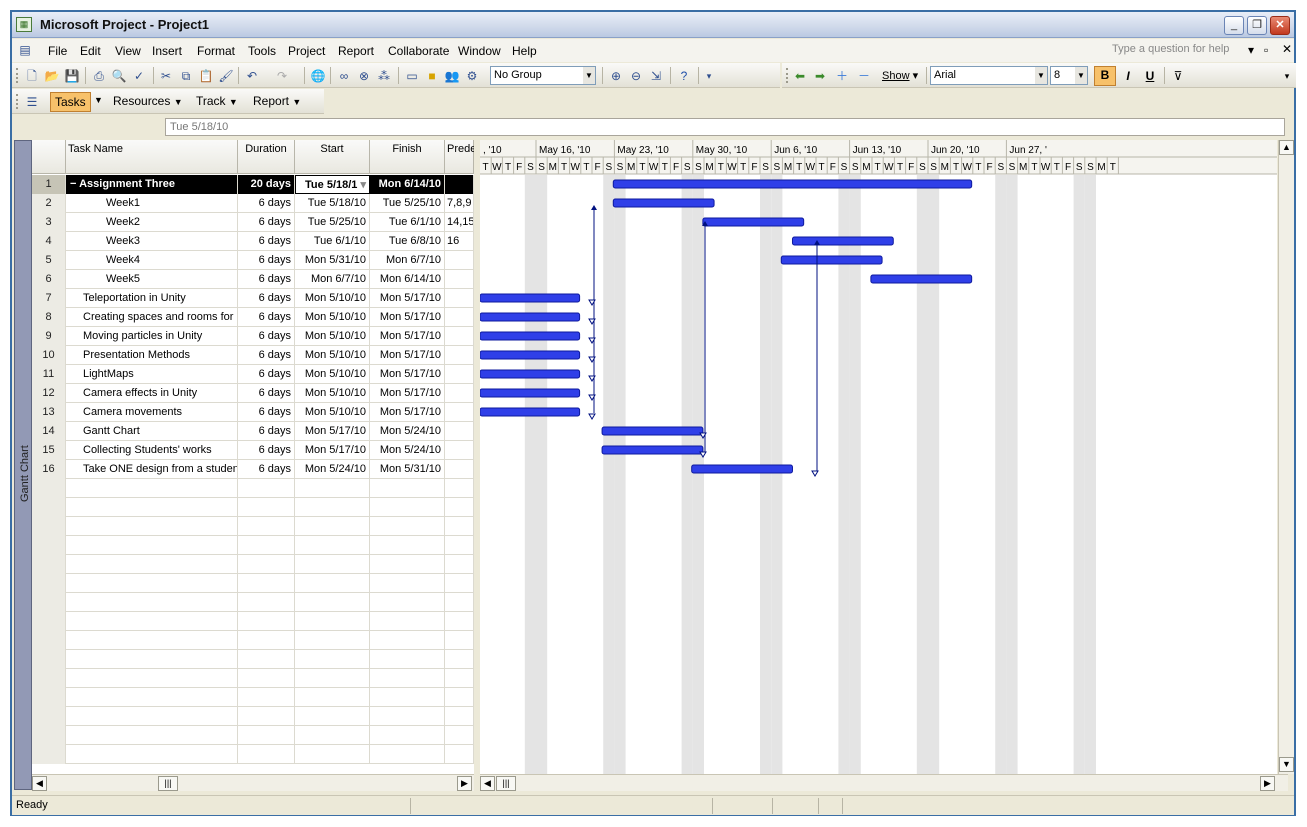 The image size is (1307, 827). Describe the element at coordinates (412, 76) in the screenshot. I see `task-information-icon: ▭` at that location.